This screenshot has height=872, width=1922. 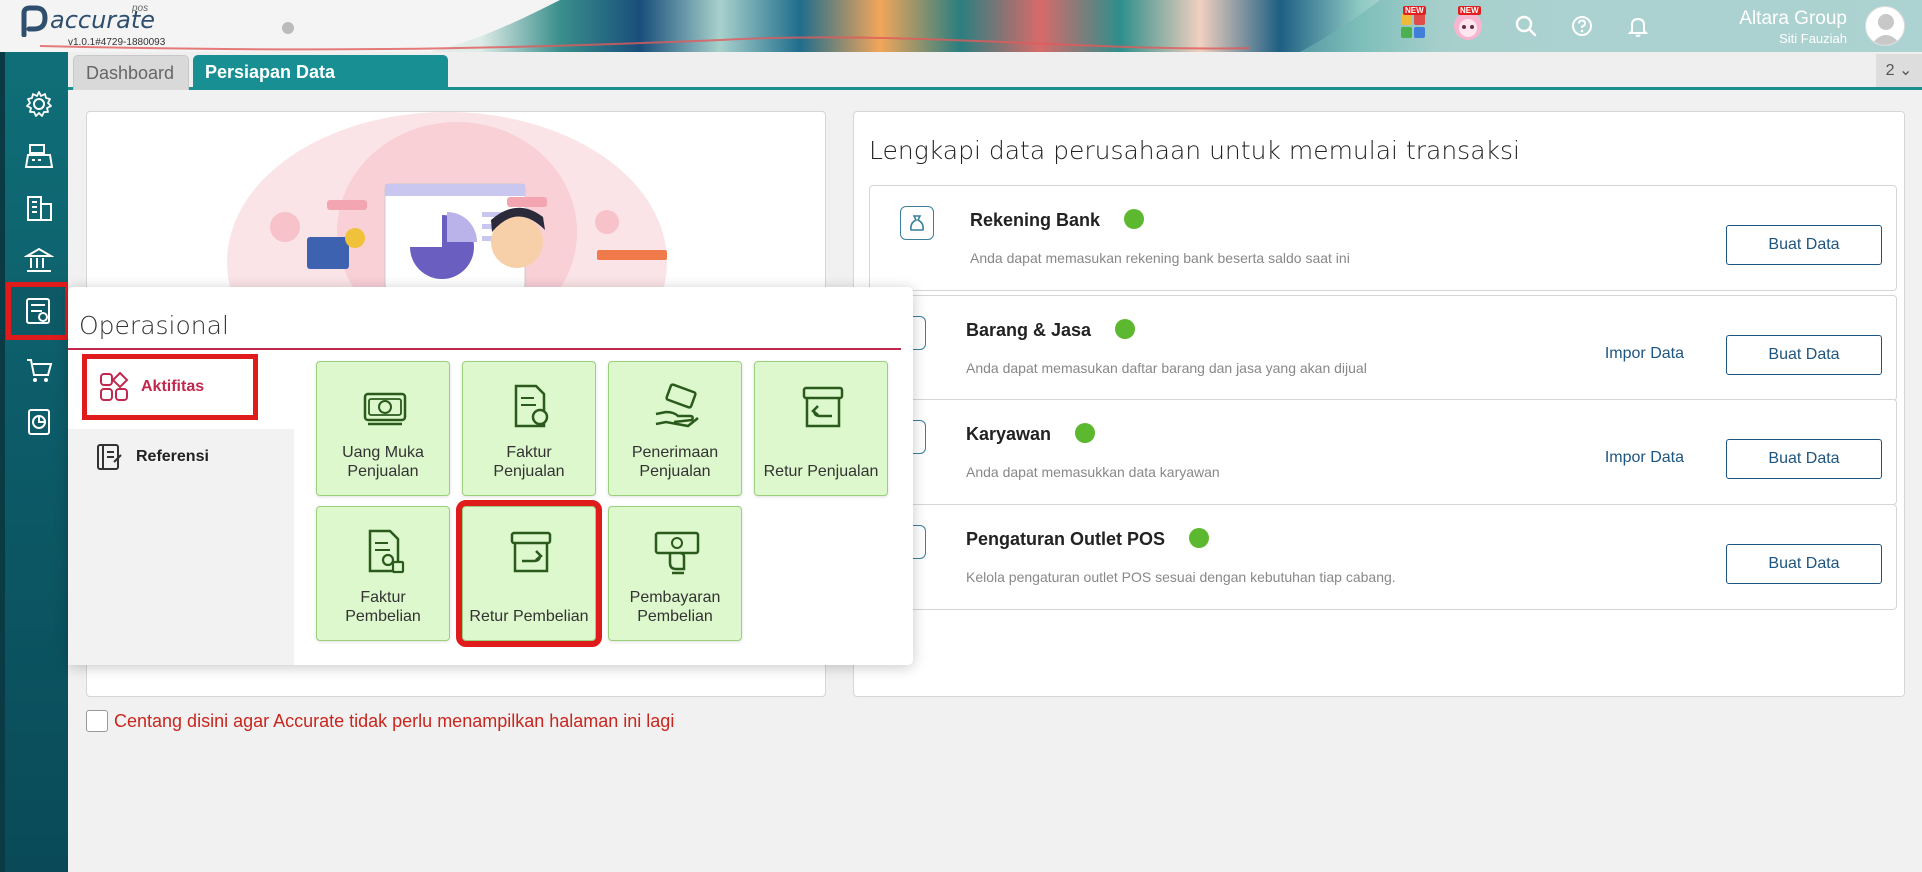 I want to click on bell-icon, so click(x=1638, y=27).